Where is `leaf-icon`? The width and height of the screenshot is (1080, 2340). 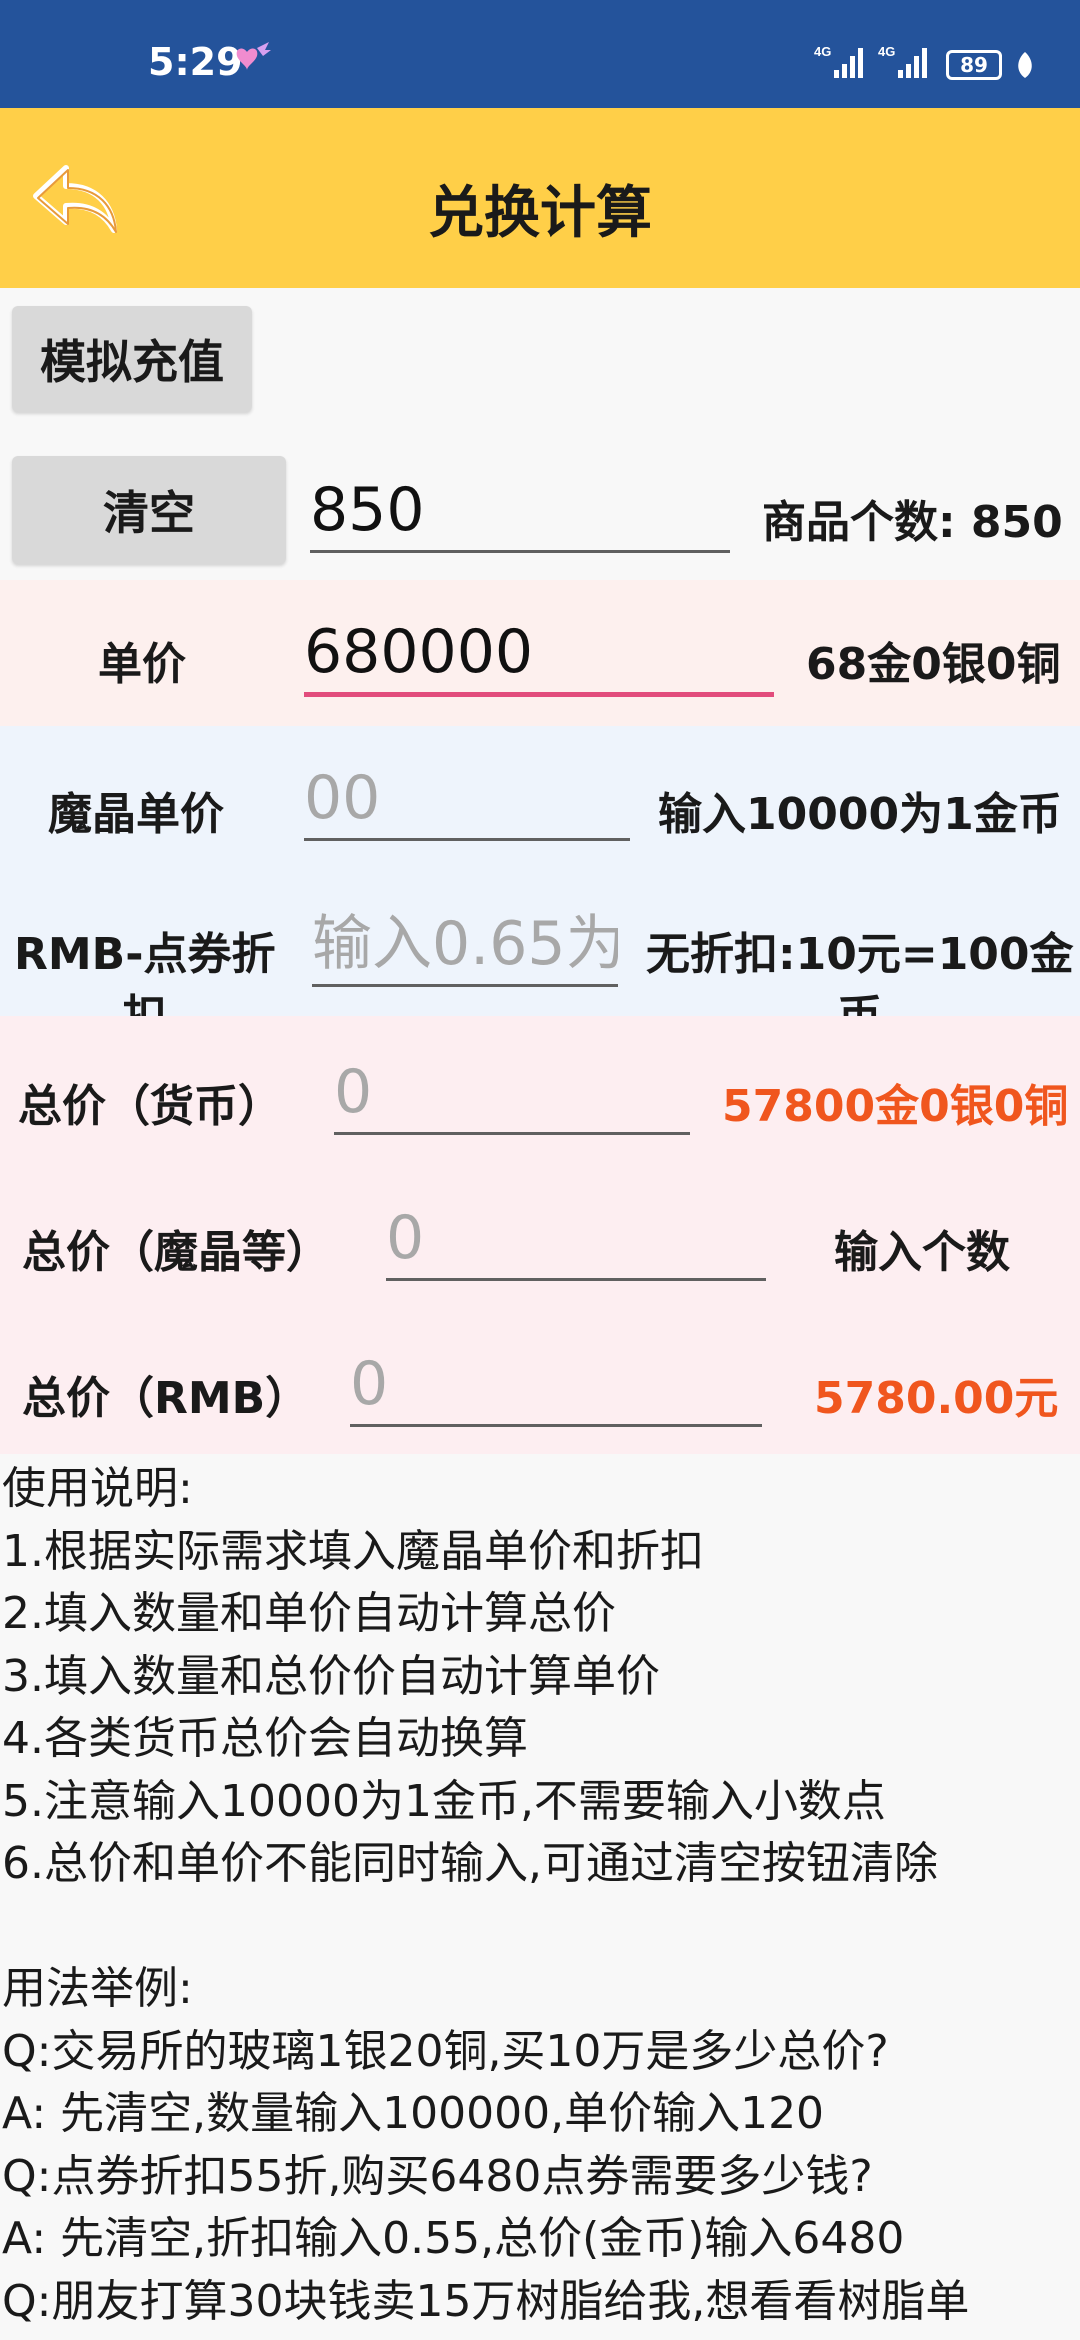 leaf-icon is located at coordinates (1025, 65).